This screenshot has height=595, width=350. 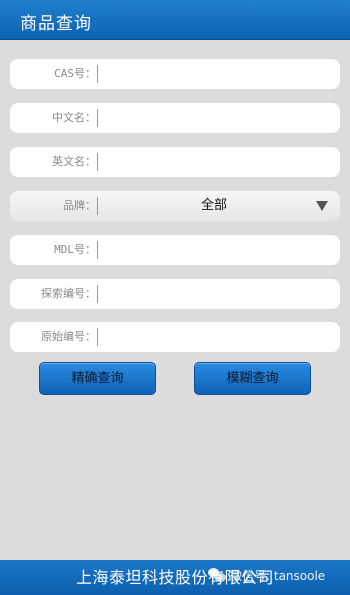 I want to click on mdl-input, so click(x=217, y=250).